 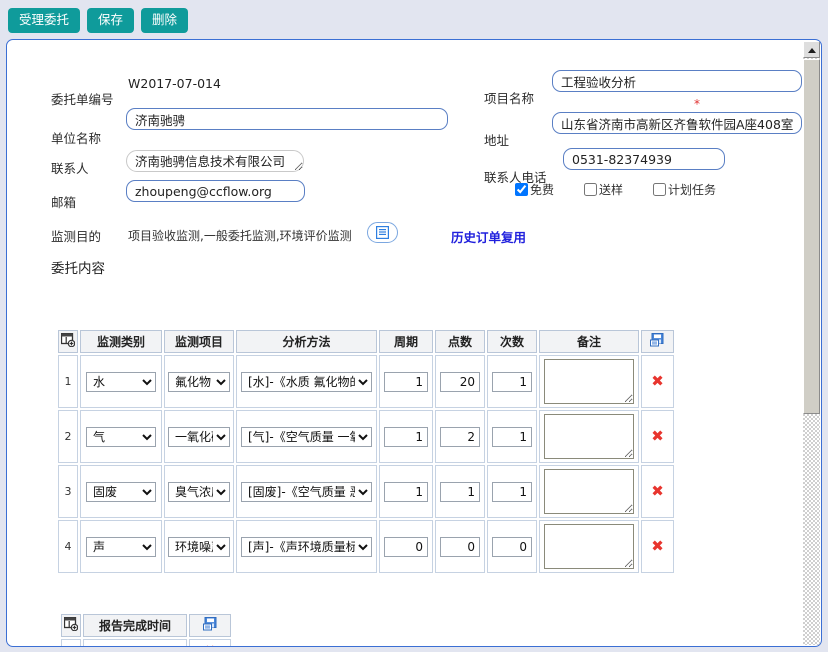 I want to click on accept-order-button: 受理委托, so click(x=44, y=20).